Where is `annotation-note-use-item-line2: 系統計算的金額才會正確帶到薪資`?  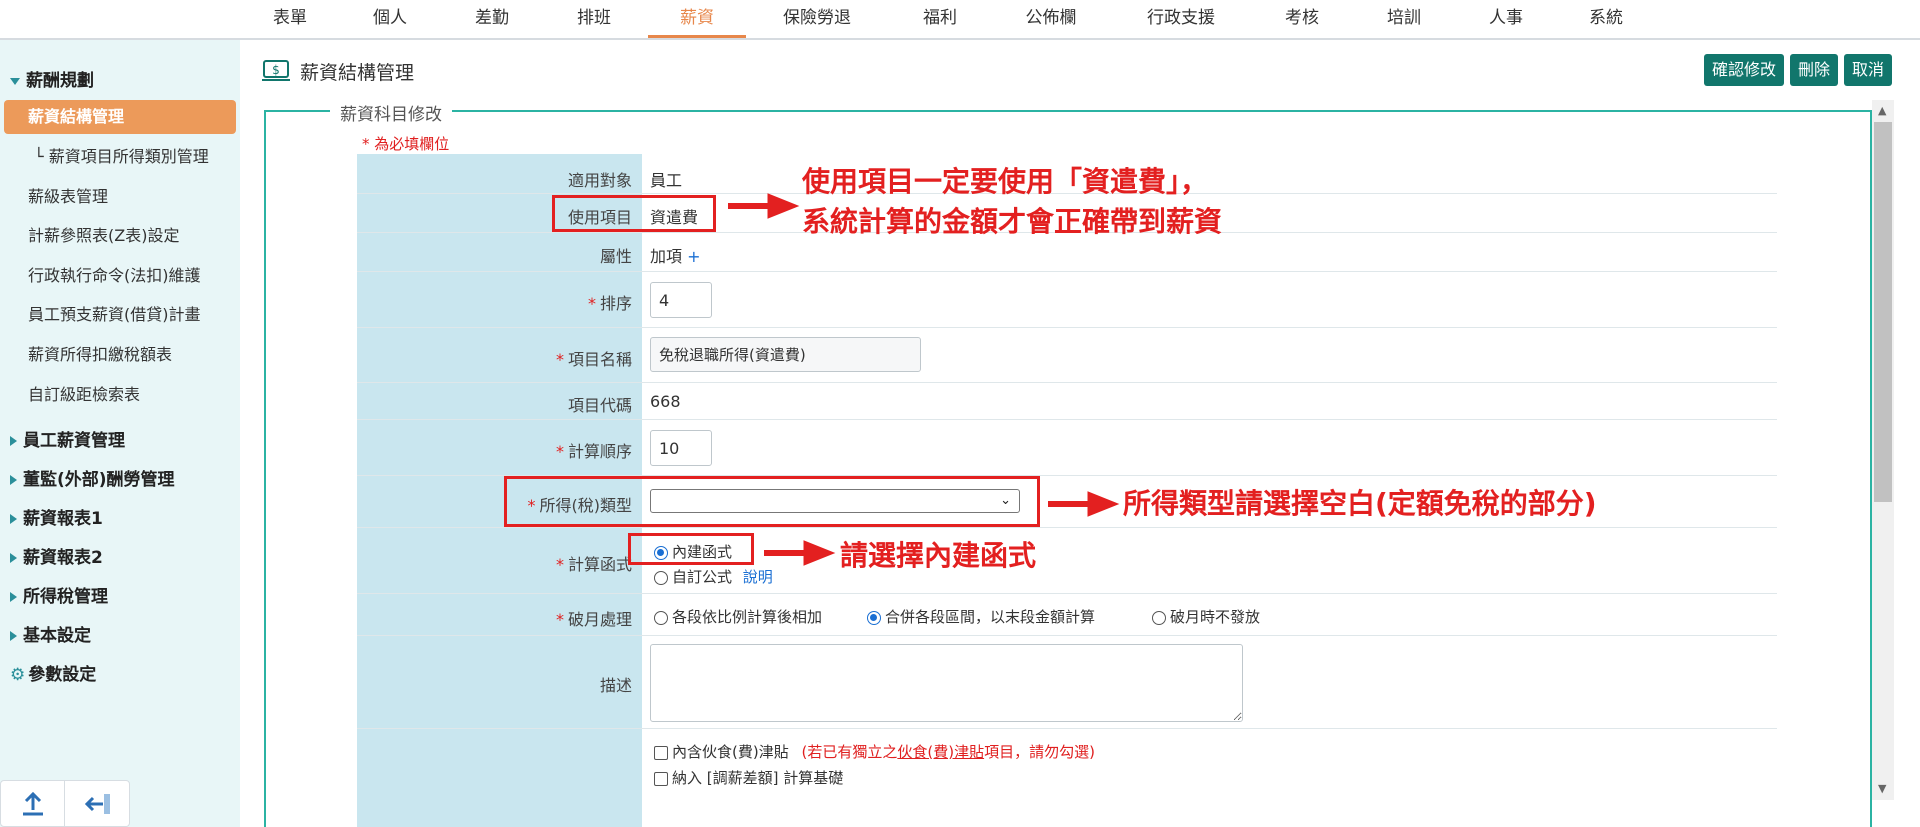 annotation-note-use-item-line2: 系統計算的金額才會正確帶到薪資 is located at coordinates (1012, 221).